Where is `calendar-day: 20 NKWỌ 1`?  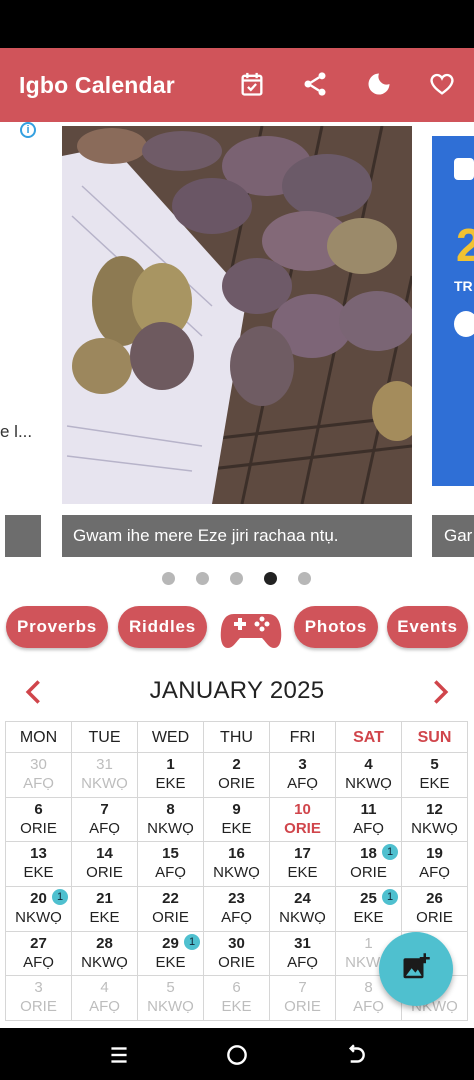
calendar-day: 20 NKWỌ 1 is located at coordinates (39, 909).